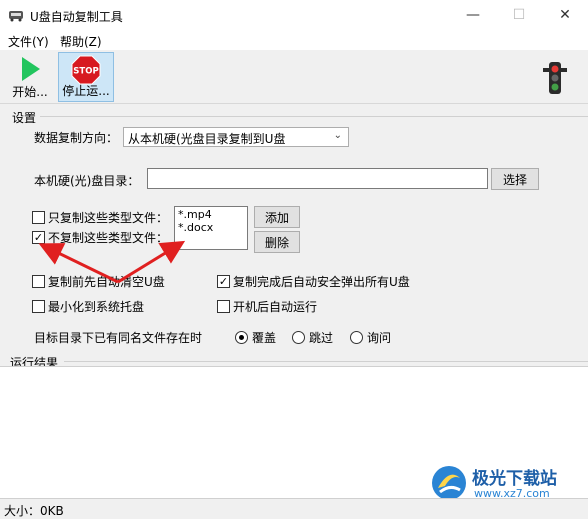  What do you see at coordinates (449, 483) in the screenshot?
I see `watermark-logo-icon` at bounding box center [449, 483].